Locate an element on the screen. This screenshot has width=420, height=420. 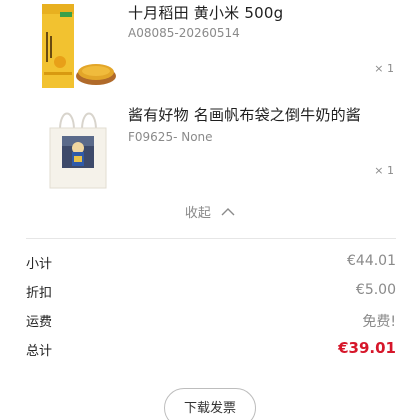
total-value: €39.01 is located at coordinates (367, 348).